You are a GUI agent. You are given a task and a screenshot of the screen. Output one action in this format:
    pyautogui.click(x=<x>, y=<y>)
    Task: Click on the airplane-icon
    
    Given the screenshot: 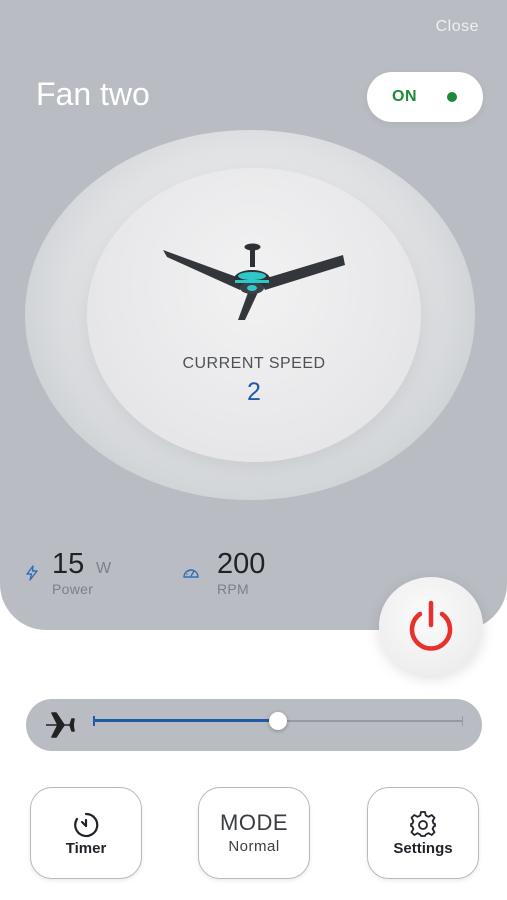 What is the action you would take?
    pyautogui.click(x=60, y=725)
    